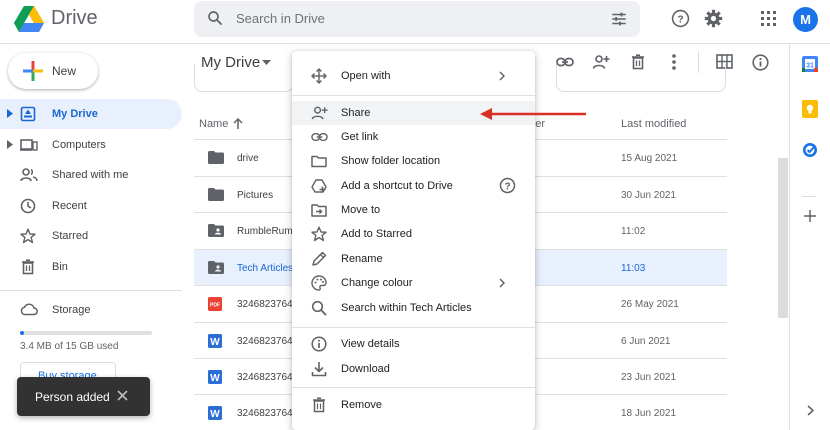  I want to click on menu-item-add-shortcut: Add a shortcut to Drive ?, so click(413, 186).